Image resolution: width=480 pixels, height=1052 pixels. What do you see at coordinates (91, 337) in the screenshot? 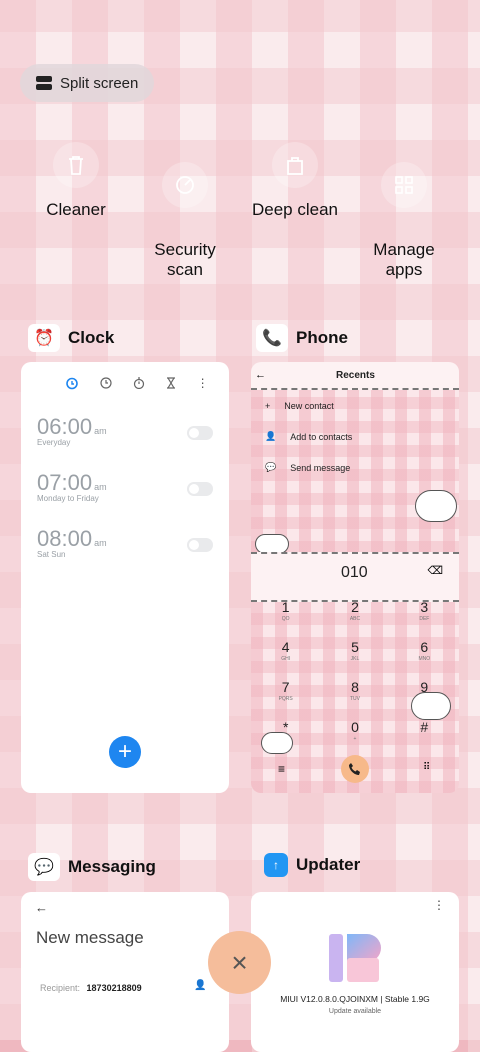
I see `clock-app-name: Clock` at bounding box center [91, 337].